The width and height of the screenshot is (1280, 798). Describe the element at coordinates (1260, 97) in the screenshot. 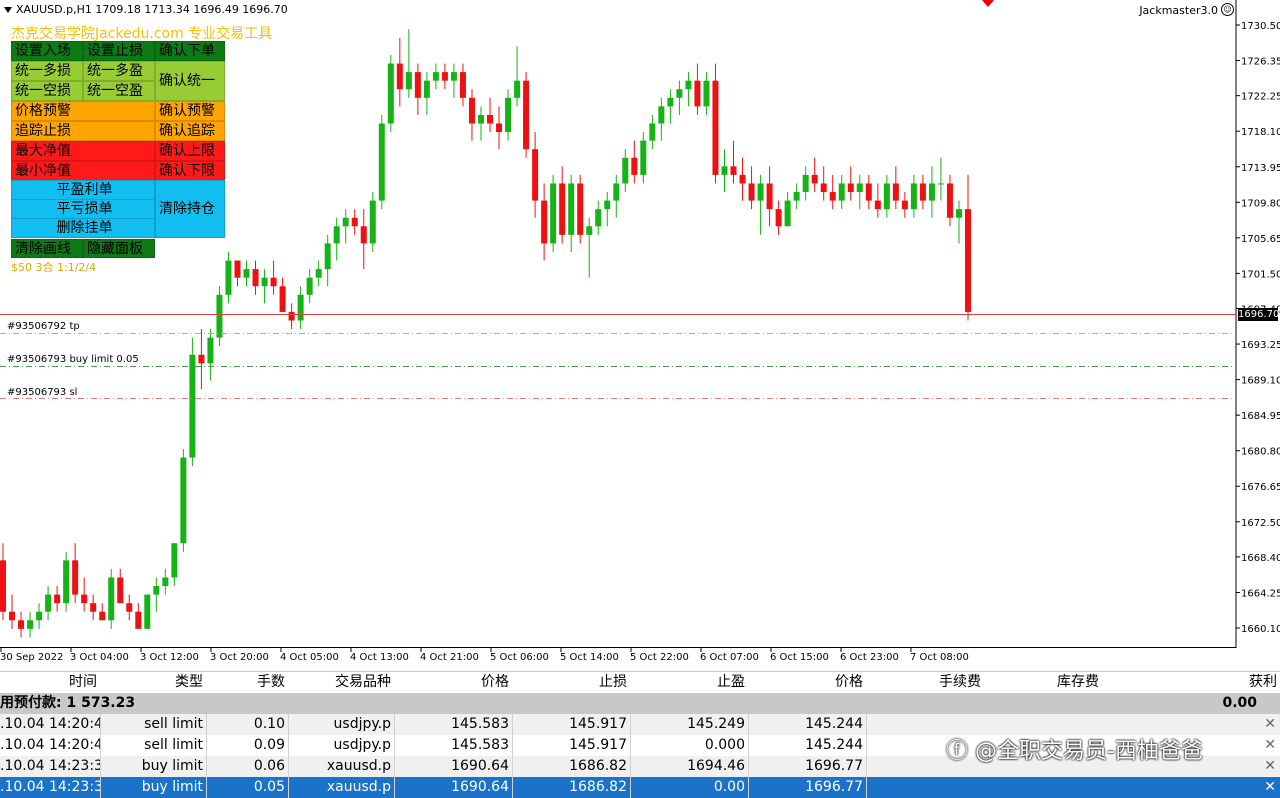

I see `price-axis-label: 1722.25` at that location.